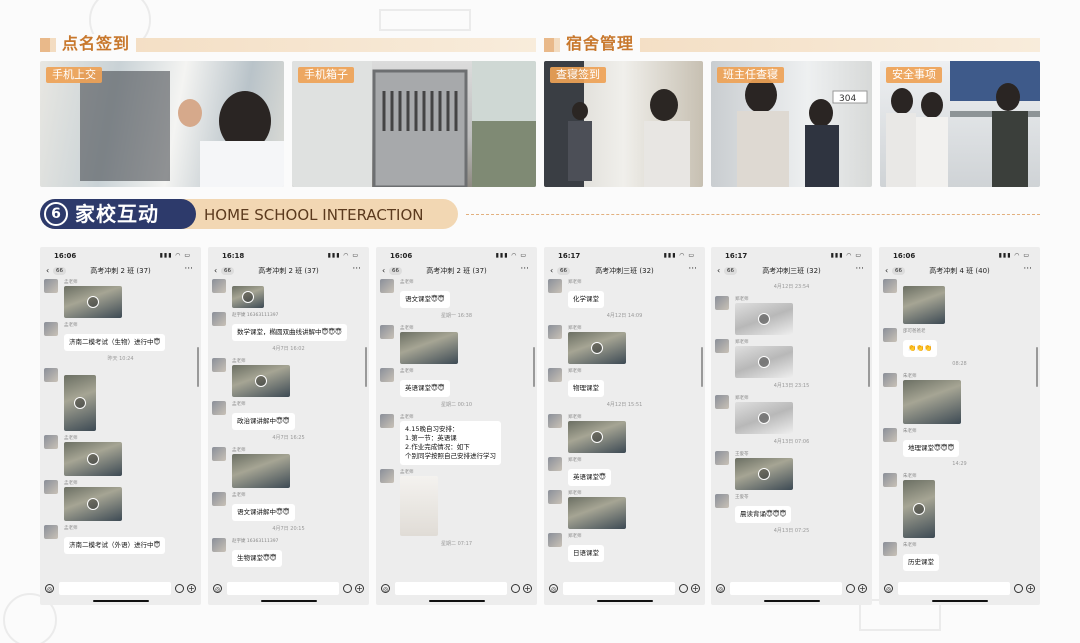 This screenshot has width=1080, height=643. What do you see at coordinates (288, 438) in the screenshot?
I see `chat-timestamp: 4月7日 16:25` at bounding box center [288, 438].